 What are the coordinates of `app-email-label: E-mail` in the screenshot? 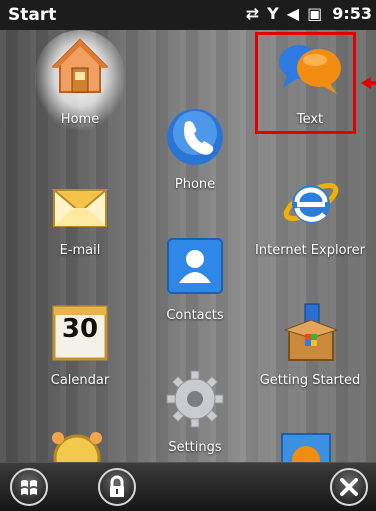 It's located at (80, 250).